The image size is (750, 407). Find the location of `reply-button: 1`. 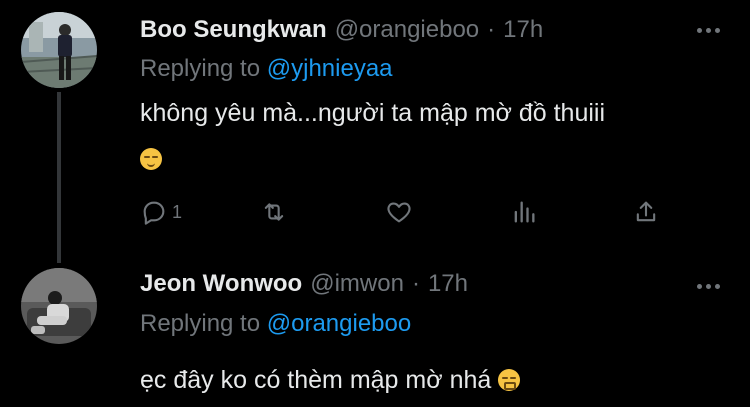

reply-button: 1 is located at coordinates (161, 212).